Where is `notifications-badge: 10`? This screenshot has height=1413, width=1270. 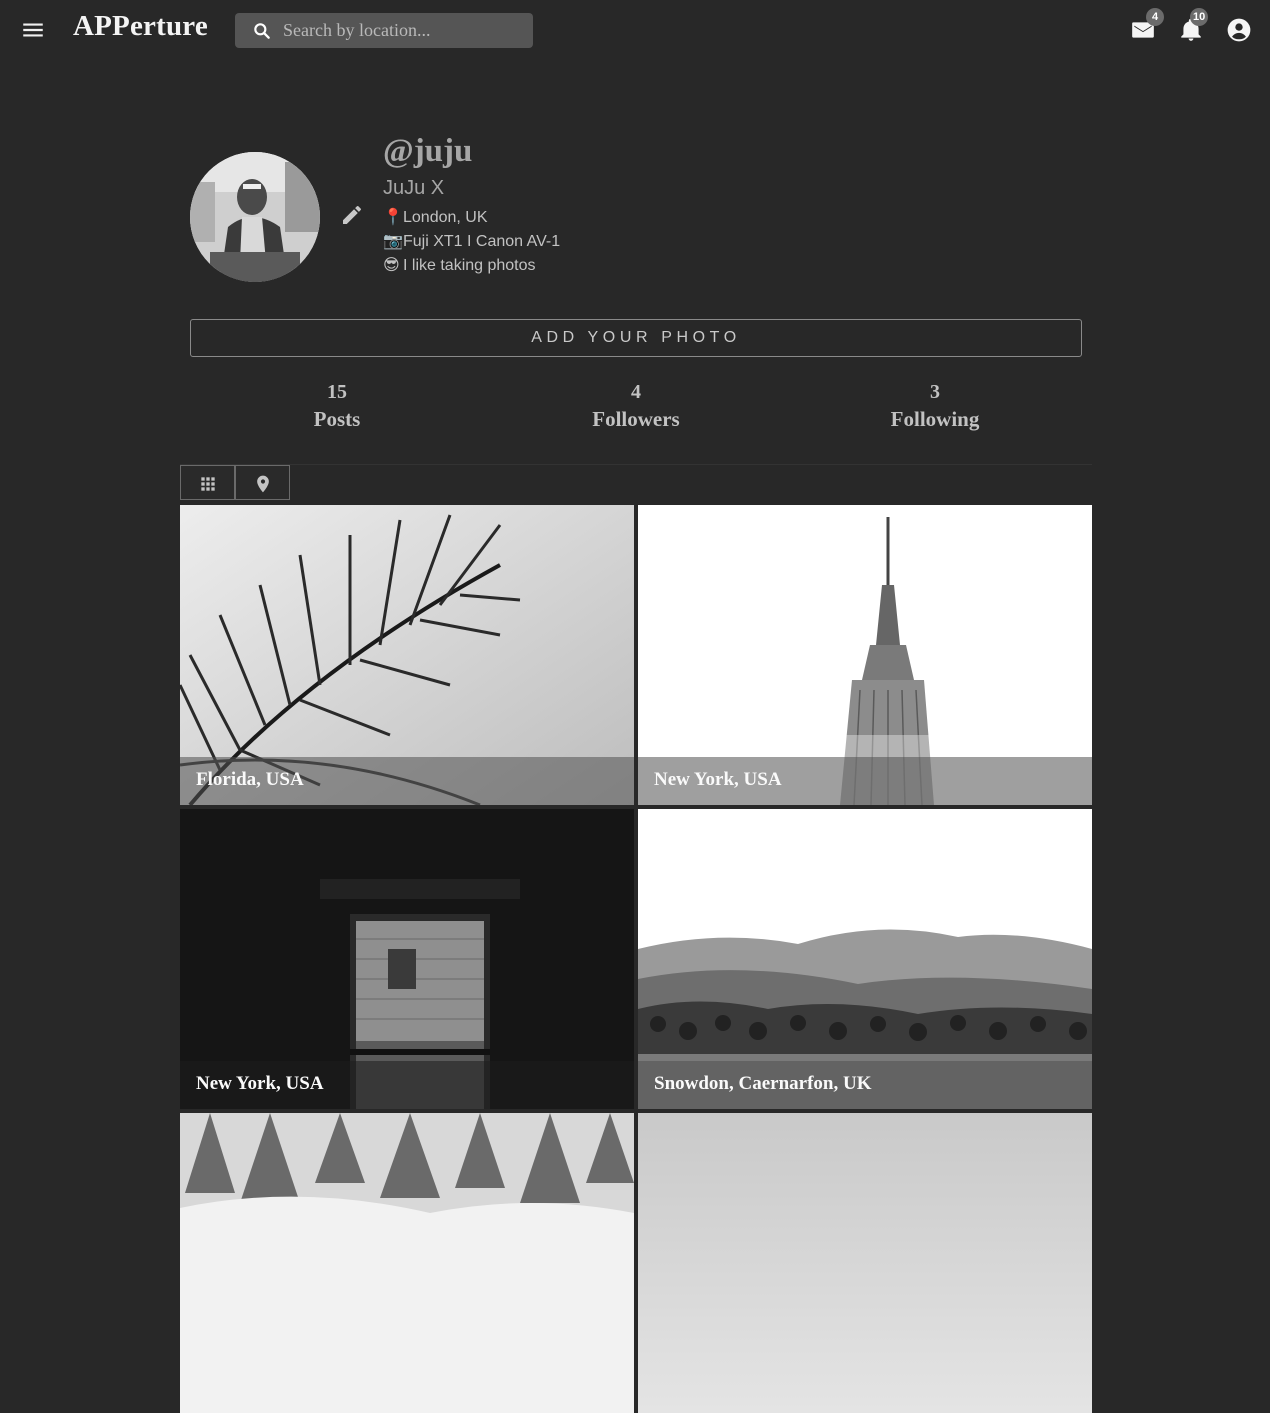 notifications-badge: 10 is located at coordinates (1199, 17).